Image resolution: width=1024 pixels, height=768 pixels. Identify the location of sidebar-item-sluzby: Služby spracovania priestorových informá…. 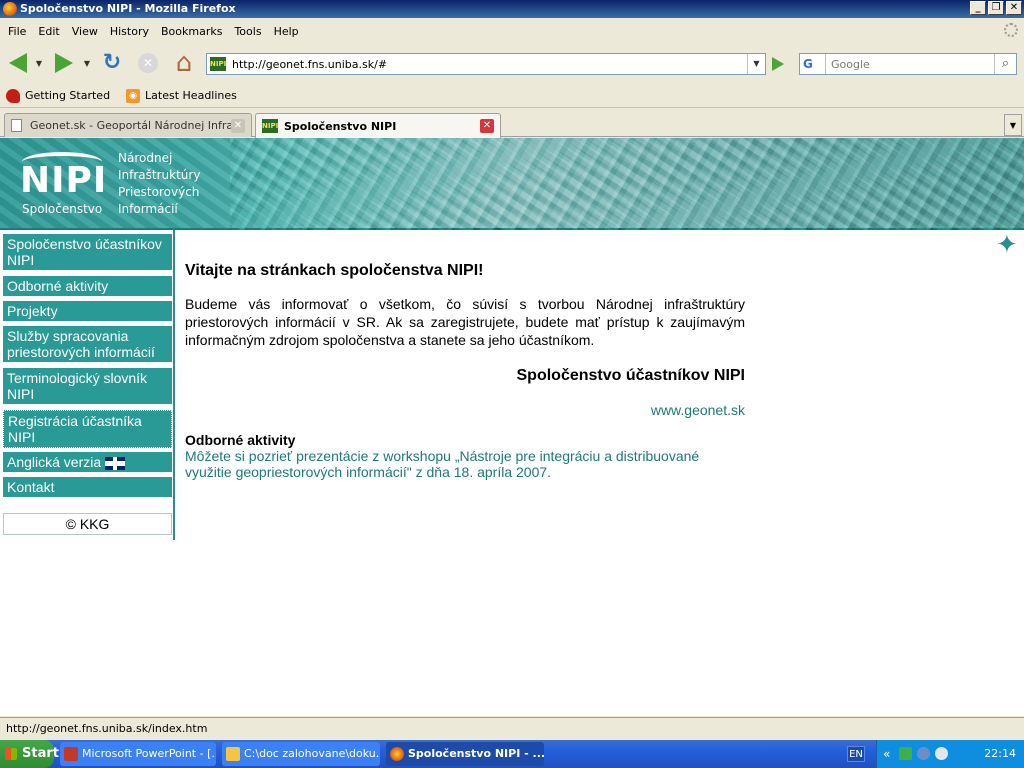
(87, 344).